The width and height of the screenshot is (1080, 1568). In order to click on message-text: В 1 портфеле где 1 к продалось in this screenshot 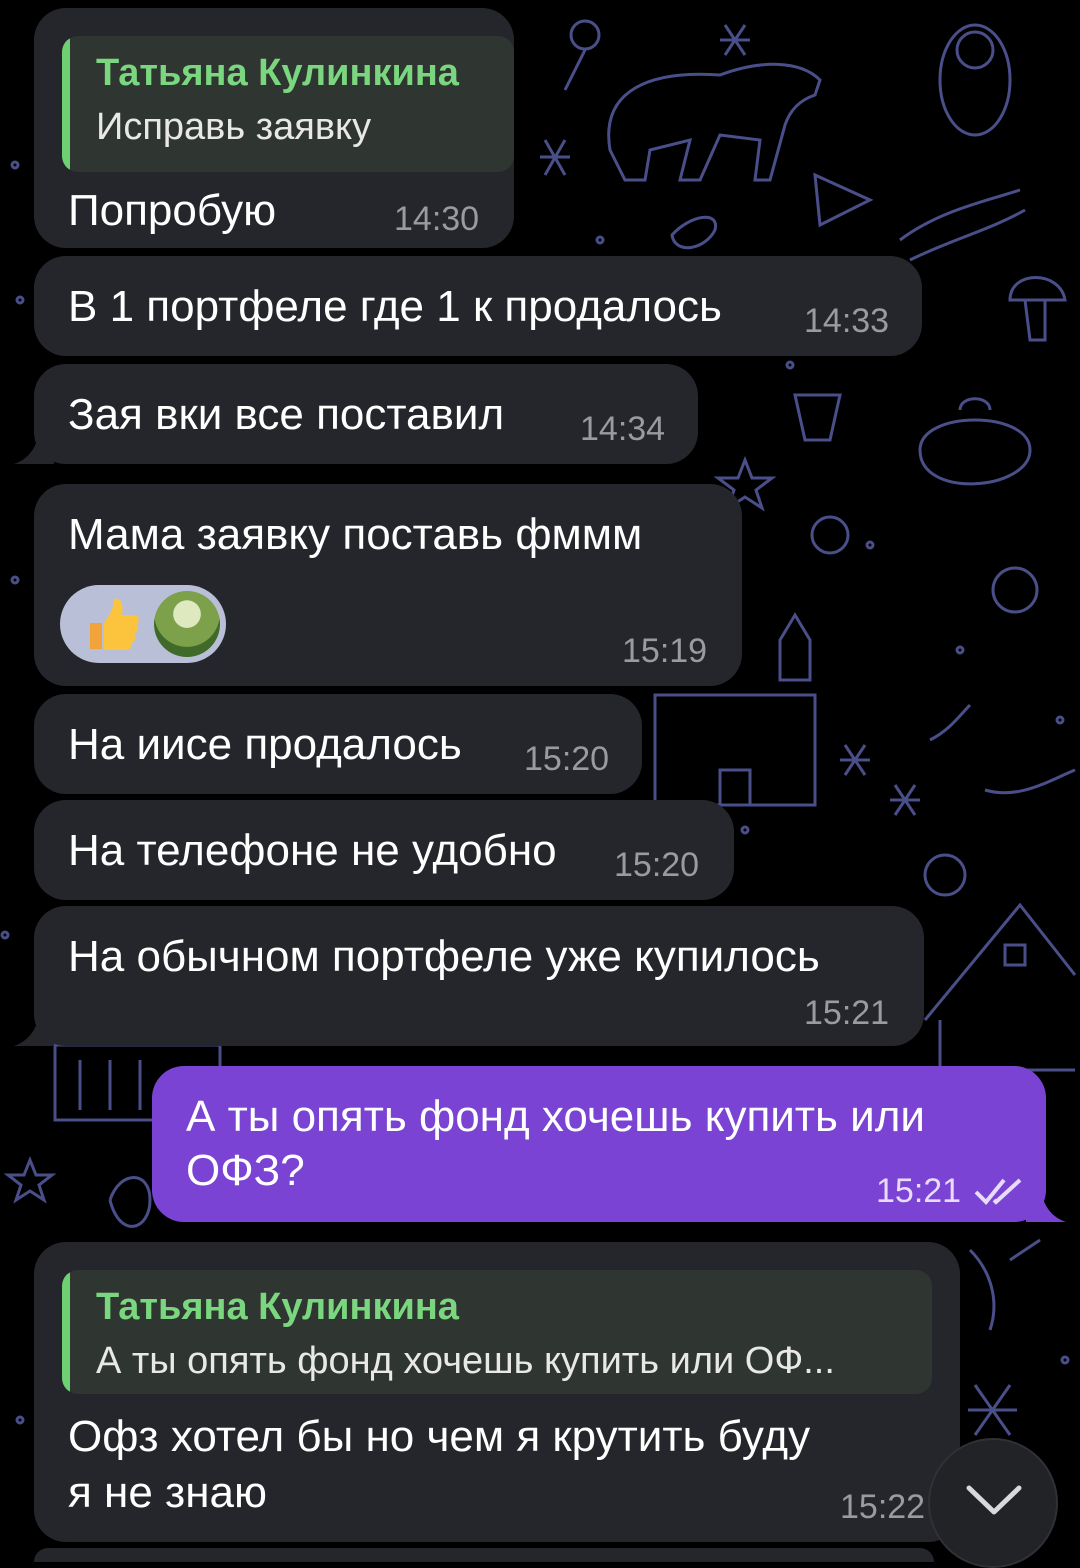, I will do `click(395, 306)`.